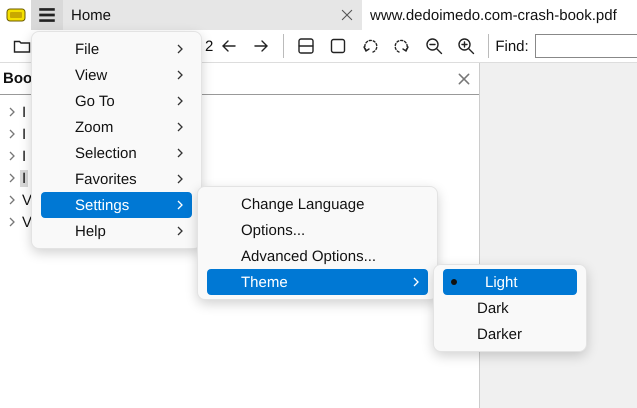 Image resolution: width=637 pixels, height=408 pixels. Describe the element at coordinates (116, 179) in the screenshot. I see `menu-item: Favorites` at that location.